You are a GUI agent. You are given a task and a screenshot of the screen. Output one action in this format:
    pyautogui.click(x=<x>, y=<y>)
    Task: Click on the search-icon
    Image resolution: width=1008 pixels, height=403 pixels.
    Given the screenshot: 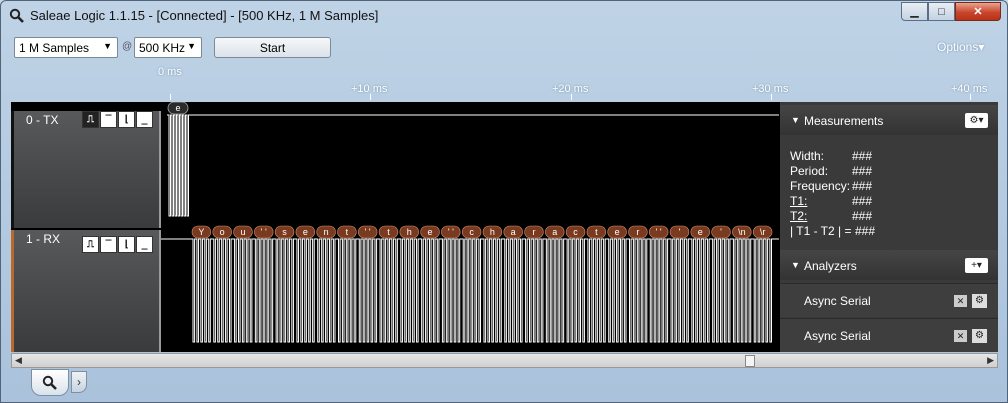 What is the action you would take?
    pyautogui.click(x=49, y=382)
    